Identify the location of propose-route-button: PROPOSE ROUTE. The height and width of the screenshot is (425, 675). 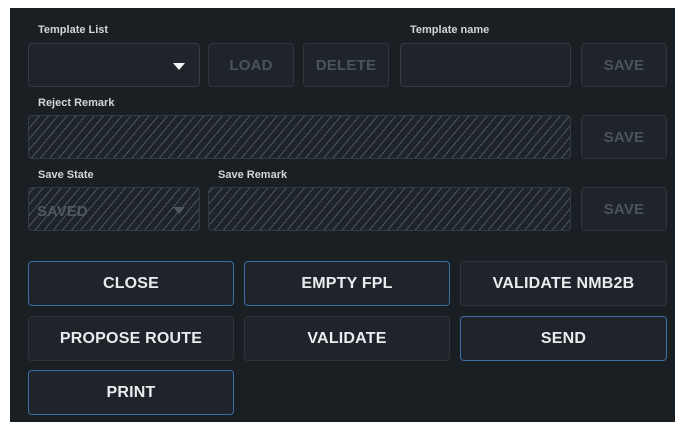
(131, 338).